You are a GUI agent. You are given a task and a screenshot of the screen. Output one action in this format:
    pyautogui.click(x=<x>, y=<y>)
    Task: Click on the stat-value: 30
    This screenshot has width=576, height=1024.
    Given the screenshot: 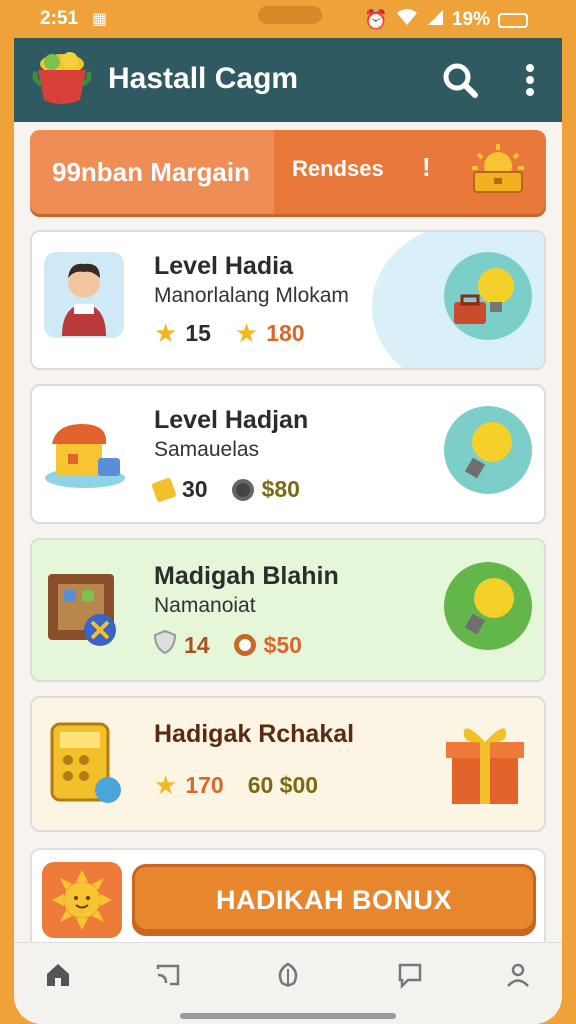 What is the action you would take?
    pyautogui.click(x=195, y=489)
    